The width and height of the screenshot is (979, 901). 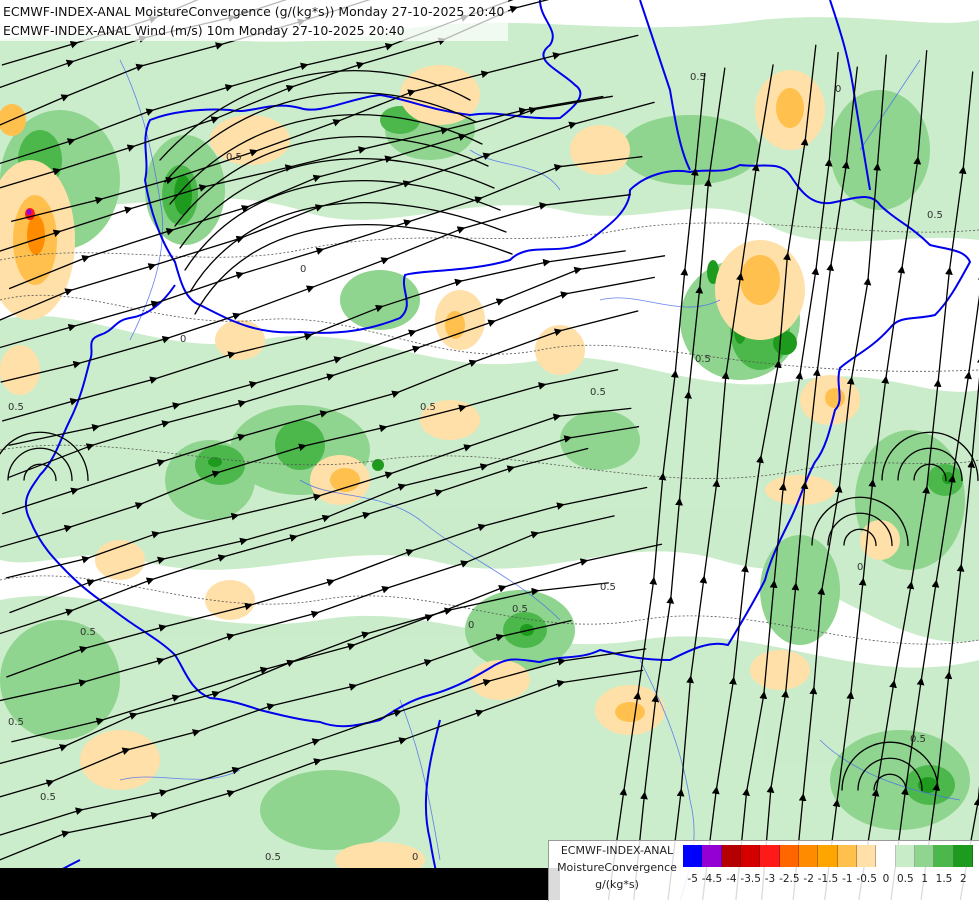 I want to click on legend-tick: -1.5, so click(x=828, y=879).